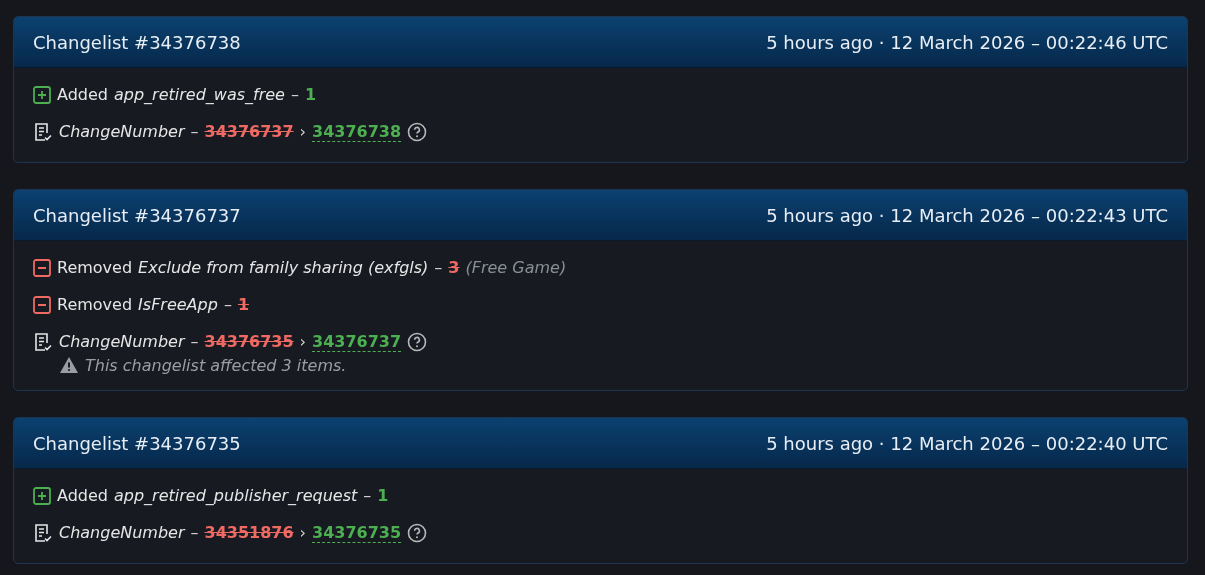  What do you see at coordinates (283, 267) in the screenshot?
I see `key-name: Exclude from family sharing (exfgls)` at bounding box center [283, 267].